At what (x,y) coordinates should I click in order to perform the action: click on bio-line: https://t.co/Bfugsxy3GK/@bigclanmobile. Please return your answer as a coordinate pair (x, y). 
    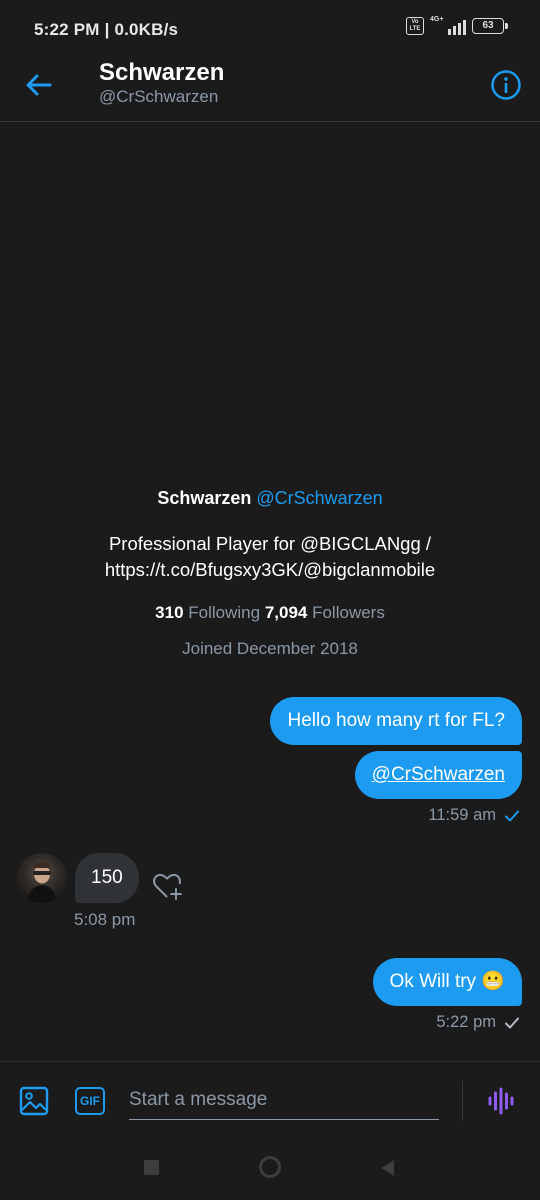
    Looking at the image, I should click on (270, 569).